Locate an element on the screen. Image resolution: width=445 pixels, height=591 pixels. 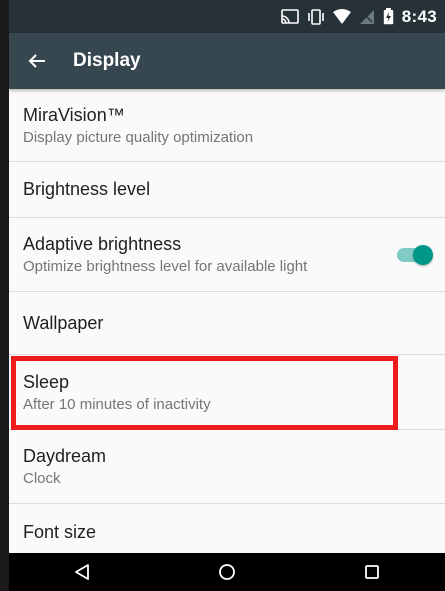
battery-icon is located at coordinates (388, 17).